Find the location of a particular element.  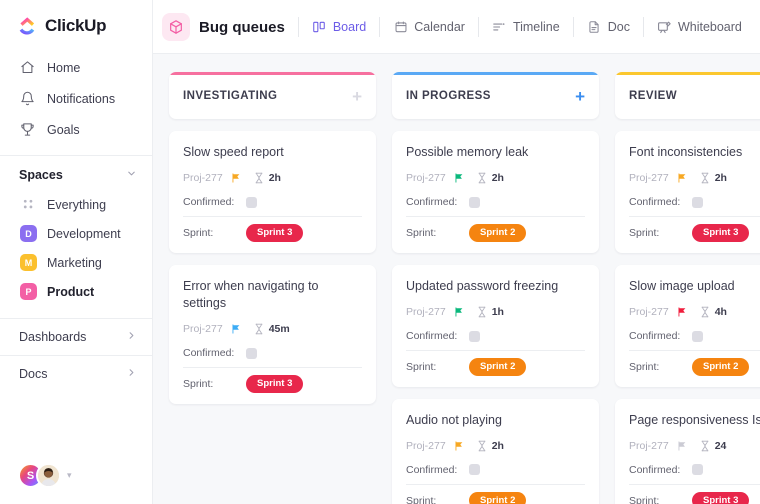

sidebar-item-dashboards: Dashboards is located at coordinates (76, 336).